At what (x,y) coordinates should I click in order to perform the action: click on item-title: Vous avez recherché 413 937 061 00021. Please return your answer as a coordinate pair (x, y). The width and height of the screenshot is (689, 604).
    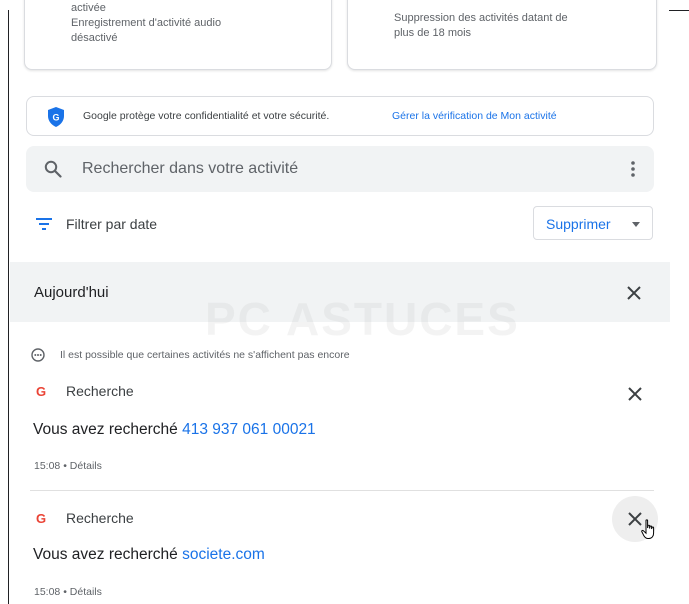
    Looking at the image, I should click on (174, 430).